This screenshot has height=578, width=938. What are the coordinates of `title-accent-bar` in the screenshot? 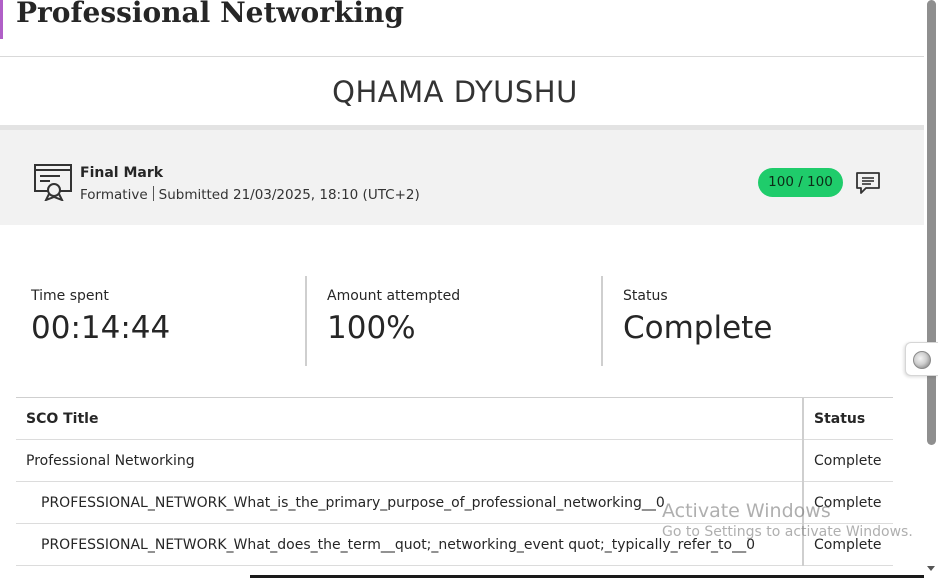 It's located at (1, 19).